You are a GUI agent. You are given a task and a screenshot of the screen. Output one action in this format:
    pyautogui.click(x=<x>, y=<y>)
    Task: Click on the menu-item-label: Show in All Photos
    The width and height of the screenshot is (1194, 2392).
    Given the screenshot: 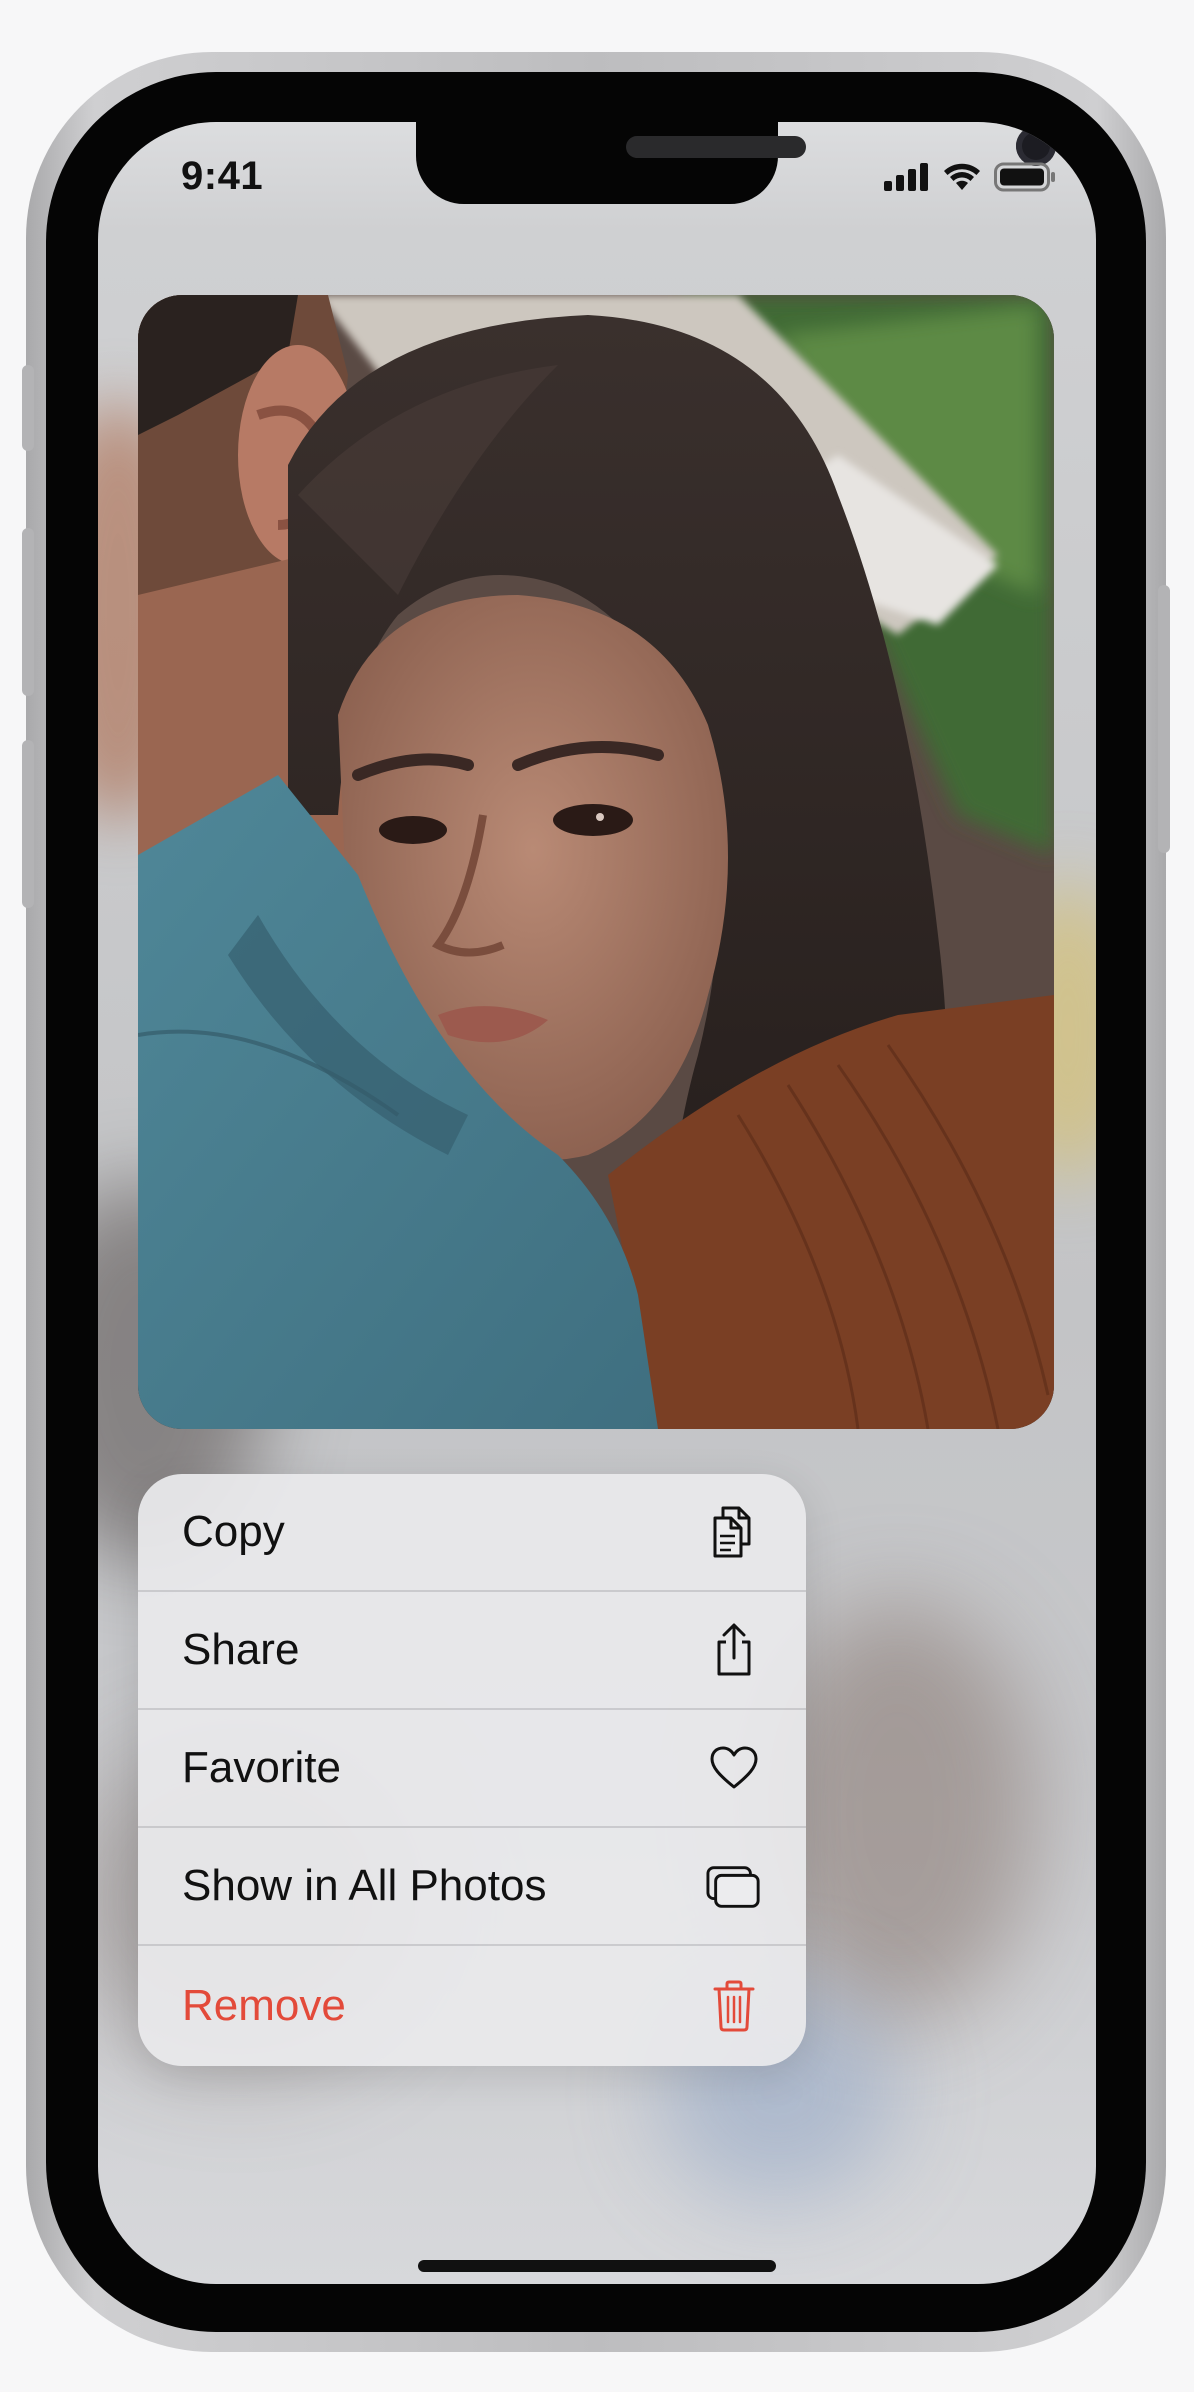 What is the action you would take?
    pyautogui.click(x=364, y=1885)
    